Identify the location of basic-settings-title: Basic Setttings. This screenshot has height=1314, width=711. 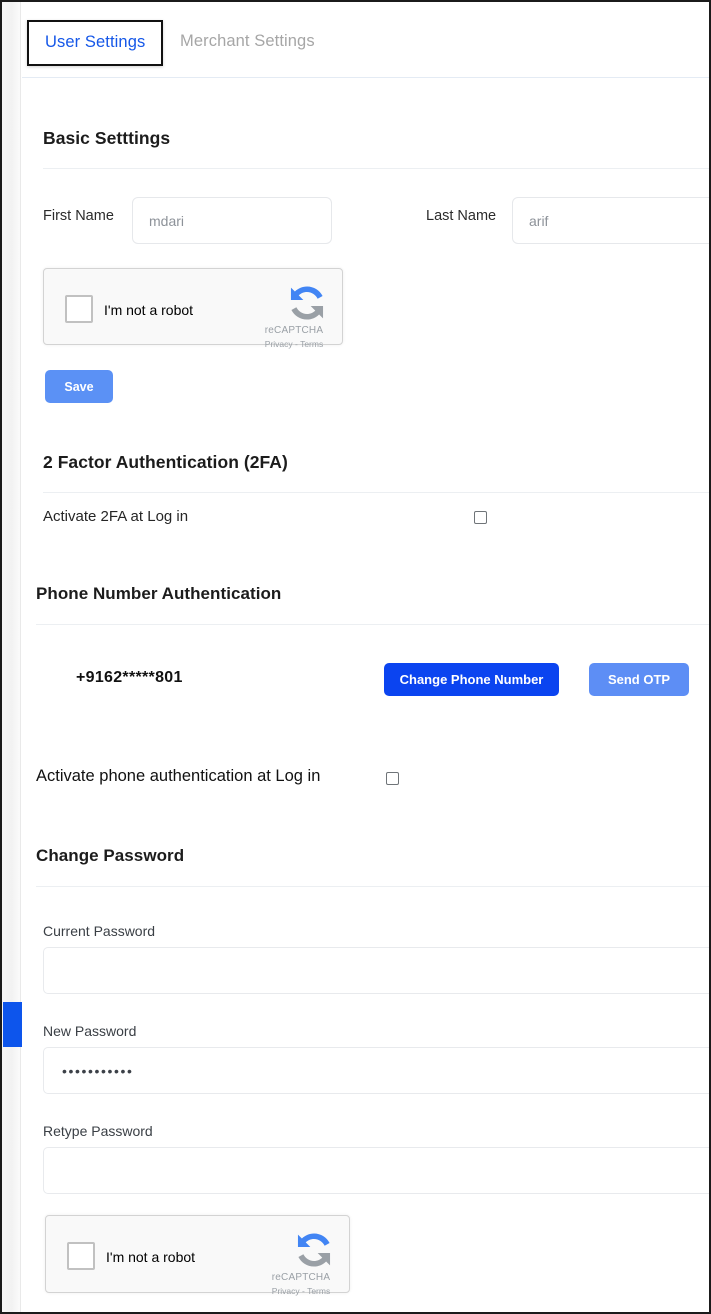
(107, 138).